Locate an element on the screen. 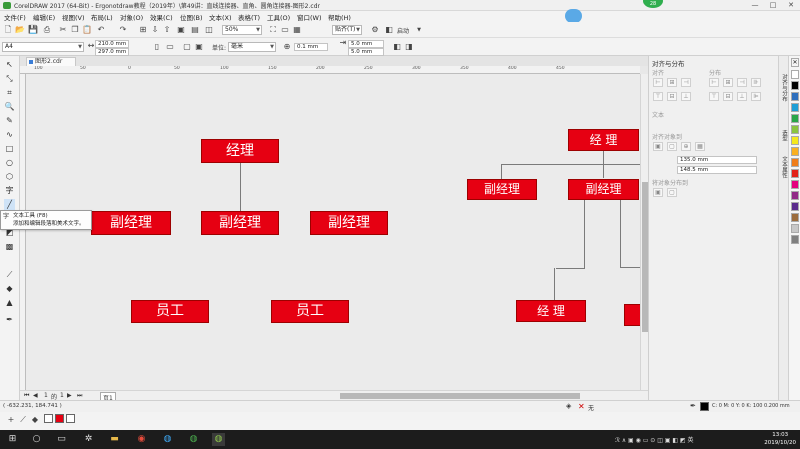 The height and width of the screenshot is (449, 800). org-box-manager: 经 理 is located at coordinates (603, 140).